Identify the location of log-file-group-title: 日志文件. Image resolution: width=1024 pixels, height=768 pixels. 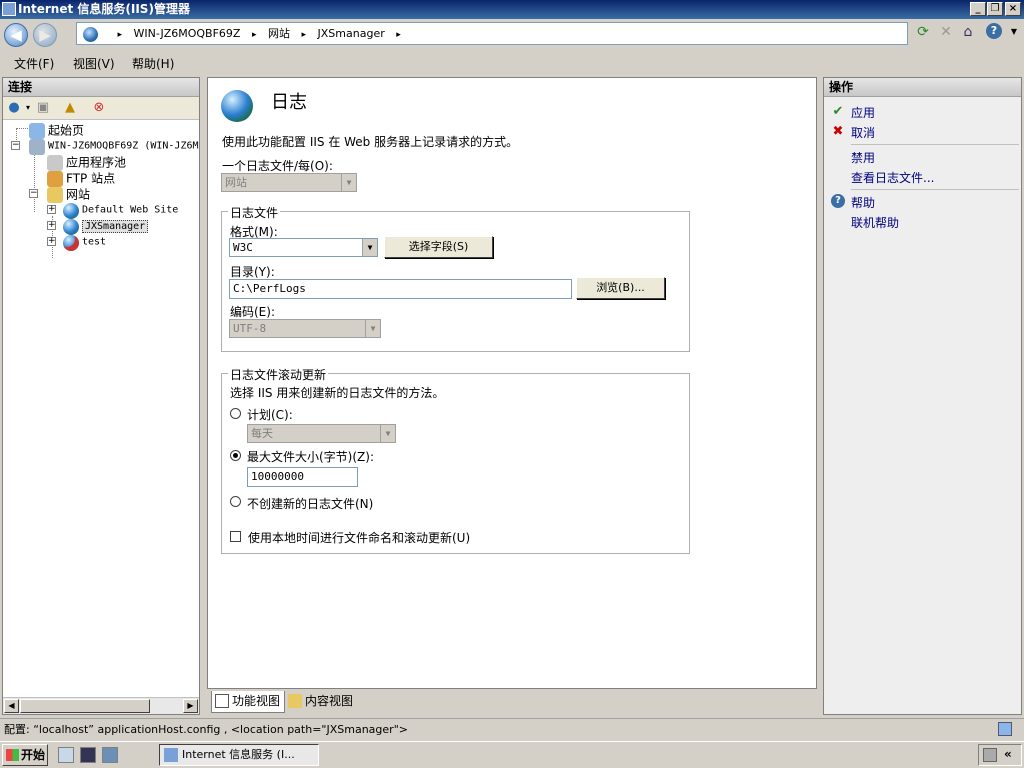
(254, 212).